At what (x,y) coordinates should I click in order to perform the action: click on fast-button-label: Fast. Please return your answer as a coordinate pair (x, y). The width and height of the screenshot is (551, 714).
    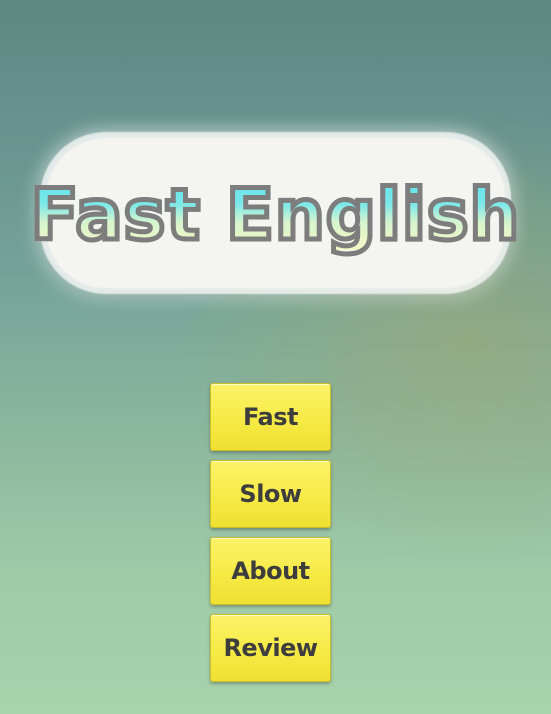
    Looking at the image, I should click on (270, 417).